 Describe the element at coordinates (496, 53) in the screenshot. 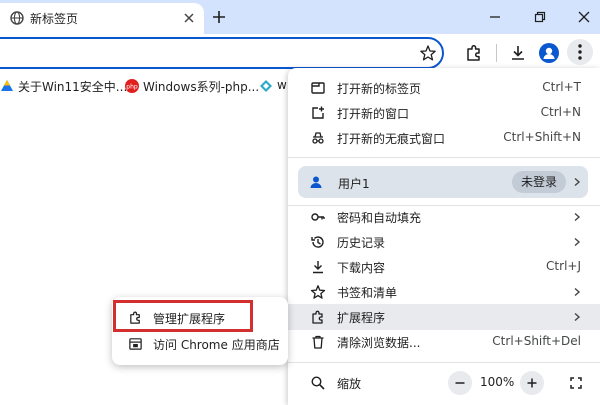

I see `toolbar-separator` at that location.